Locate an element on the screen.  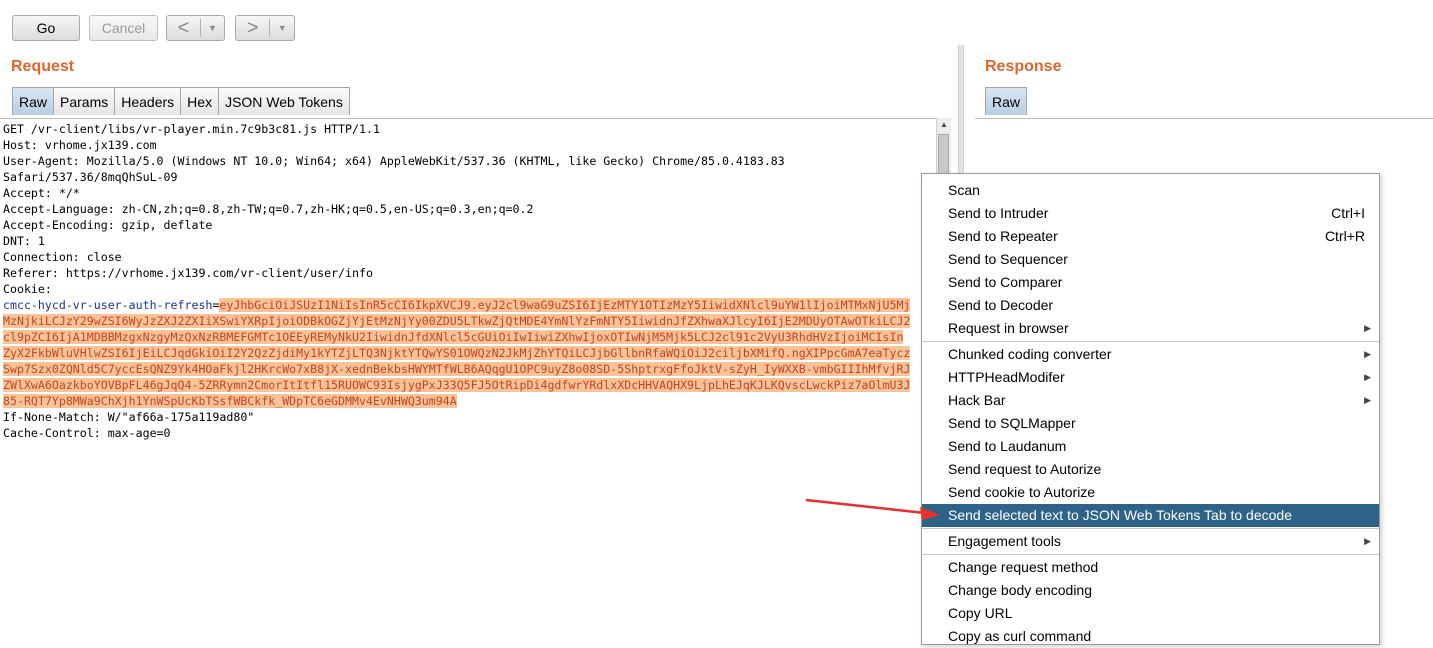
cookie-name: cmcc-hycd-vr-user-auth-refresh is located at coordinates (108, 305).